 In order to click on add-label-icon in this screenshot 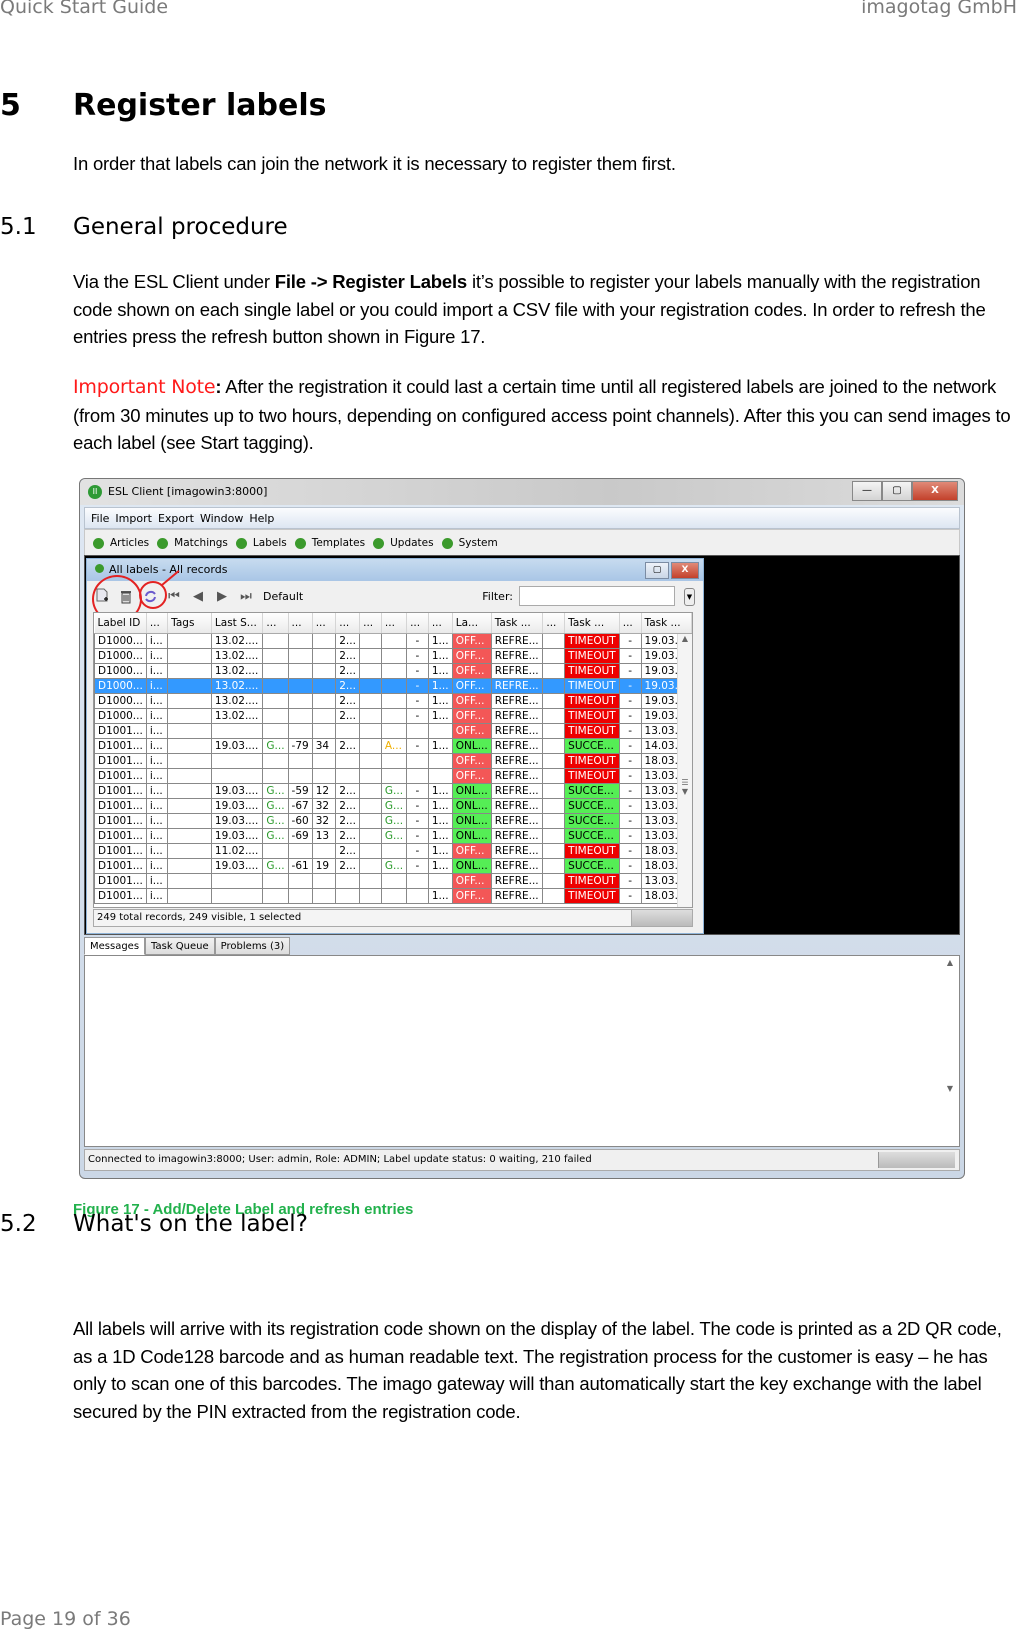, I will do `click(102, 596)`.